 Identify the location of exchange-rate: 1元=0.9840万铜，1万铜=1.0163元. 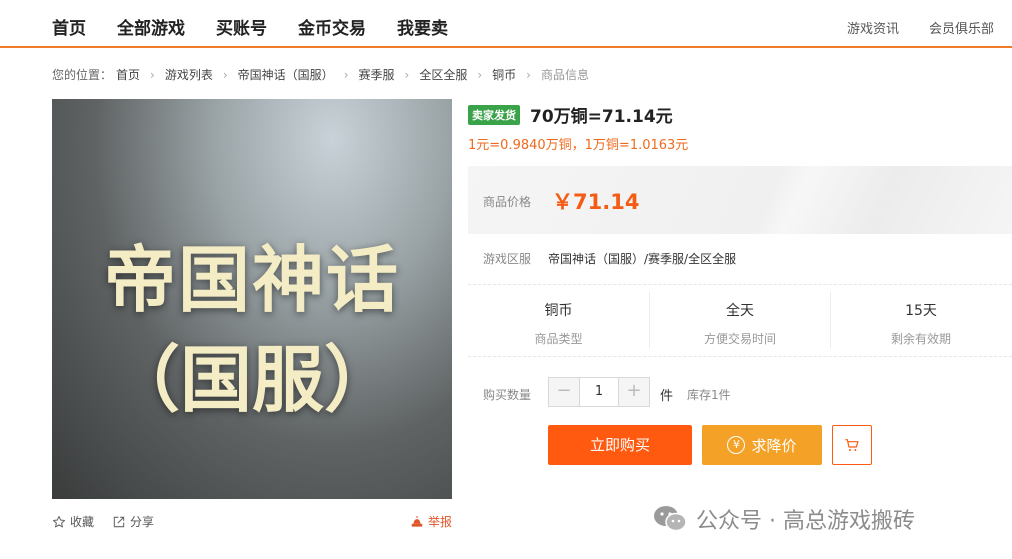
(578, 145).